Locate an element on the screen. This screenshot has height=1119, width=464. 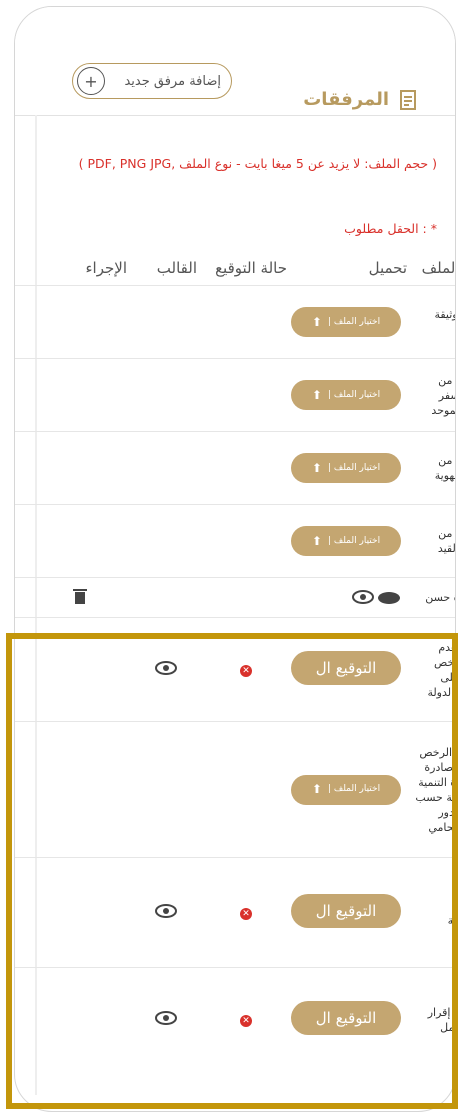
file-name: شهادة حسن is located at coordinates (440, 597).